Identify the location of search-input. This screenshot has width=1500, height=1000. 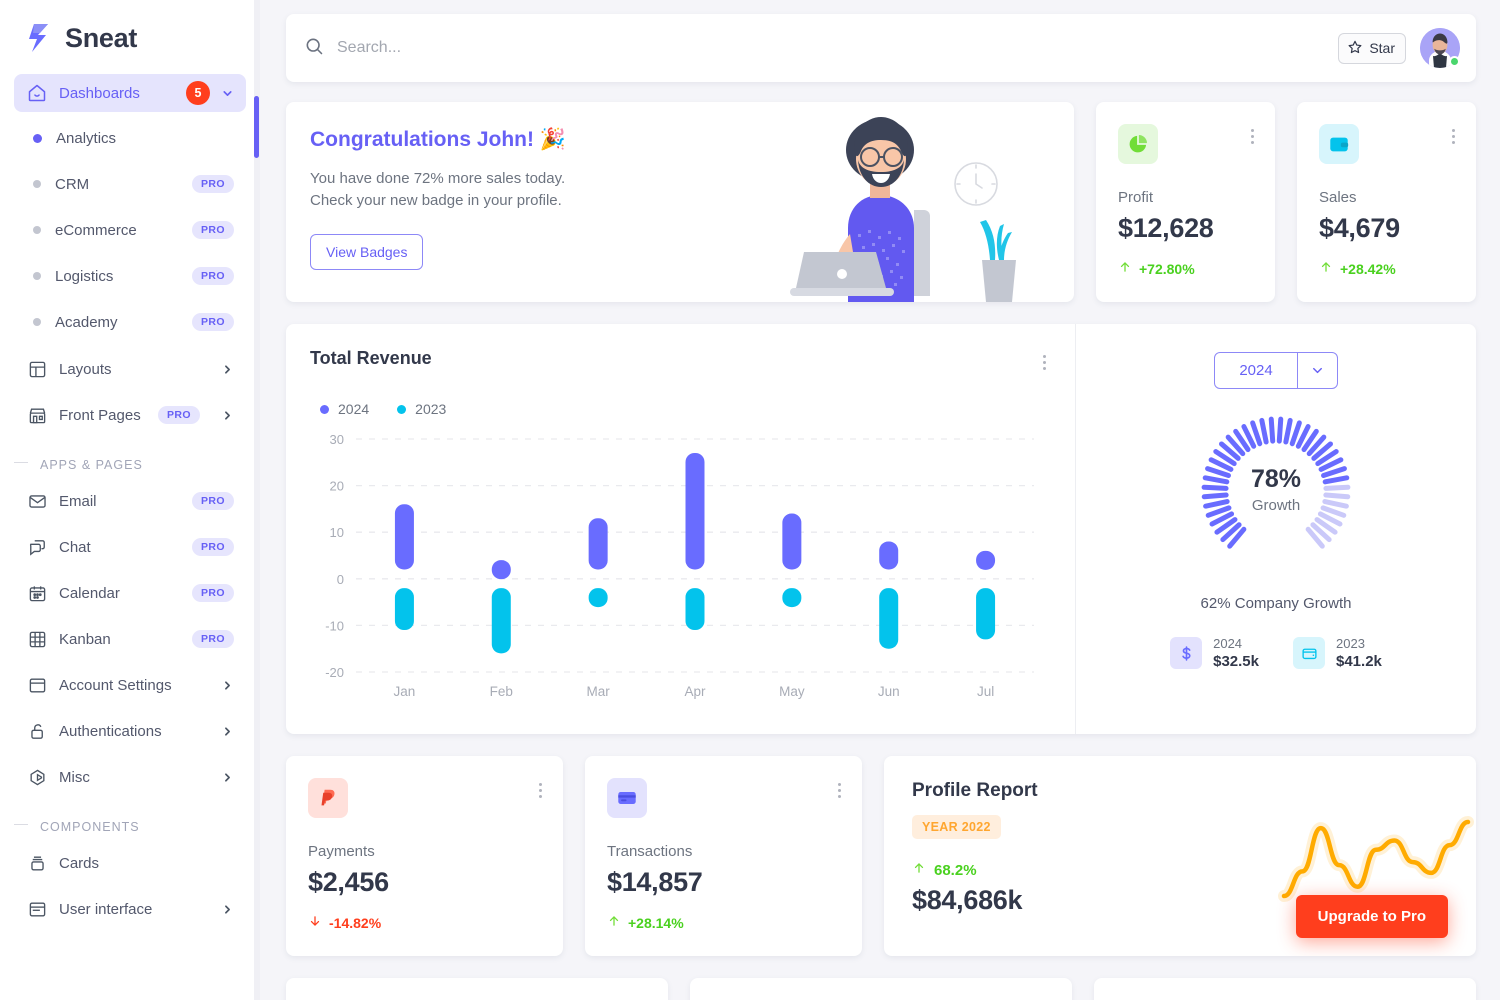
(537, 48).